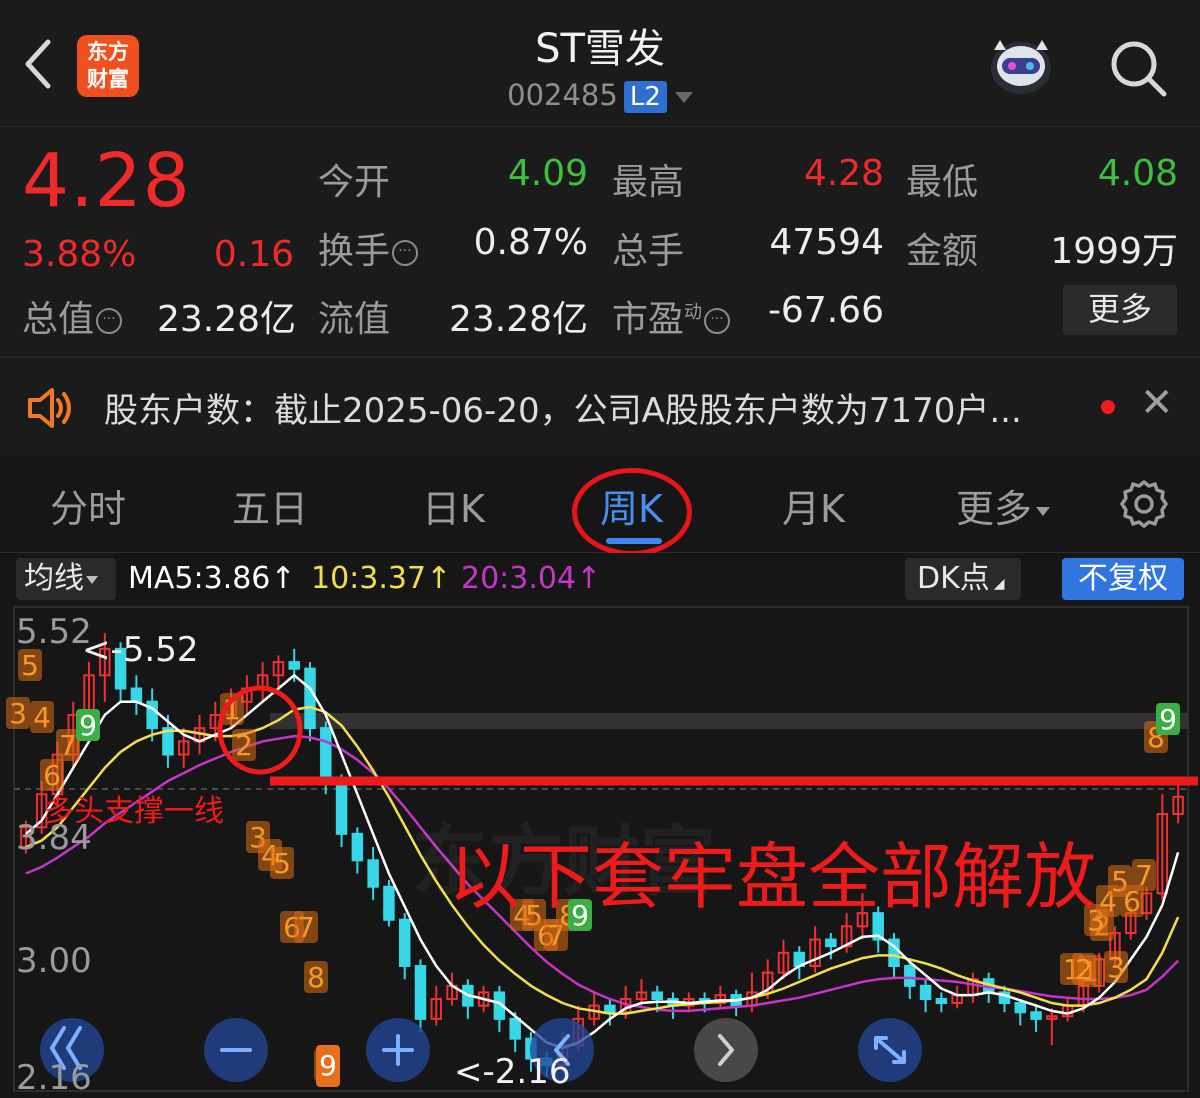 The width and height of the screenshot is (1200, 1098). Describe the element at coordinates (512, 1072) in the screenshot. I see `low-marker: <-2.16` at that location.